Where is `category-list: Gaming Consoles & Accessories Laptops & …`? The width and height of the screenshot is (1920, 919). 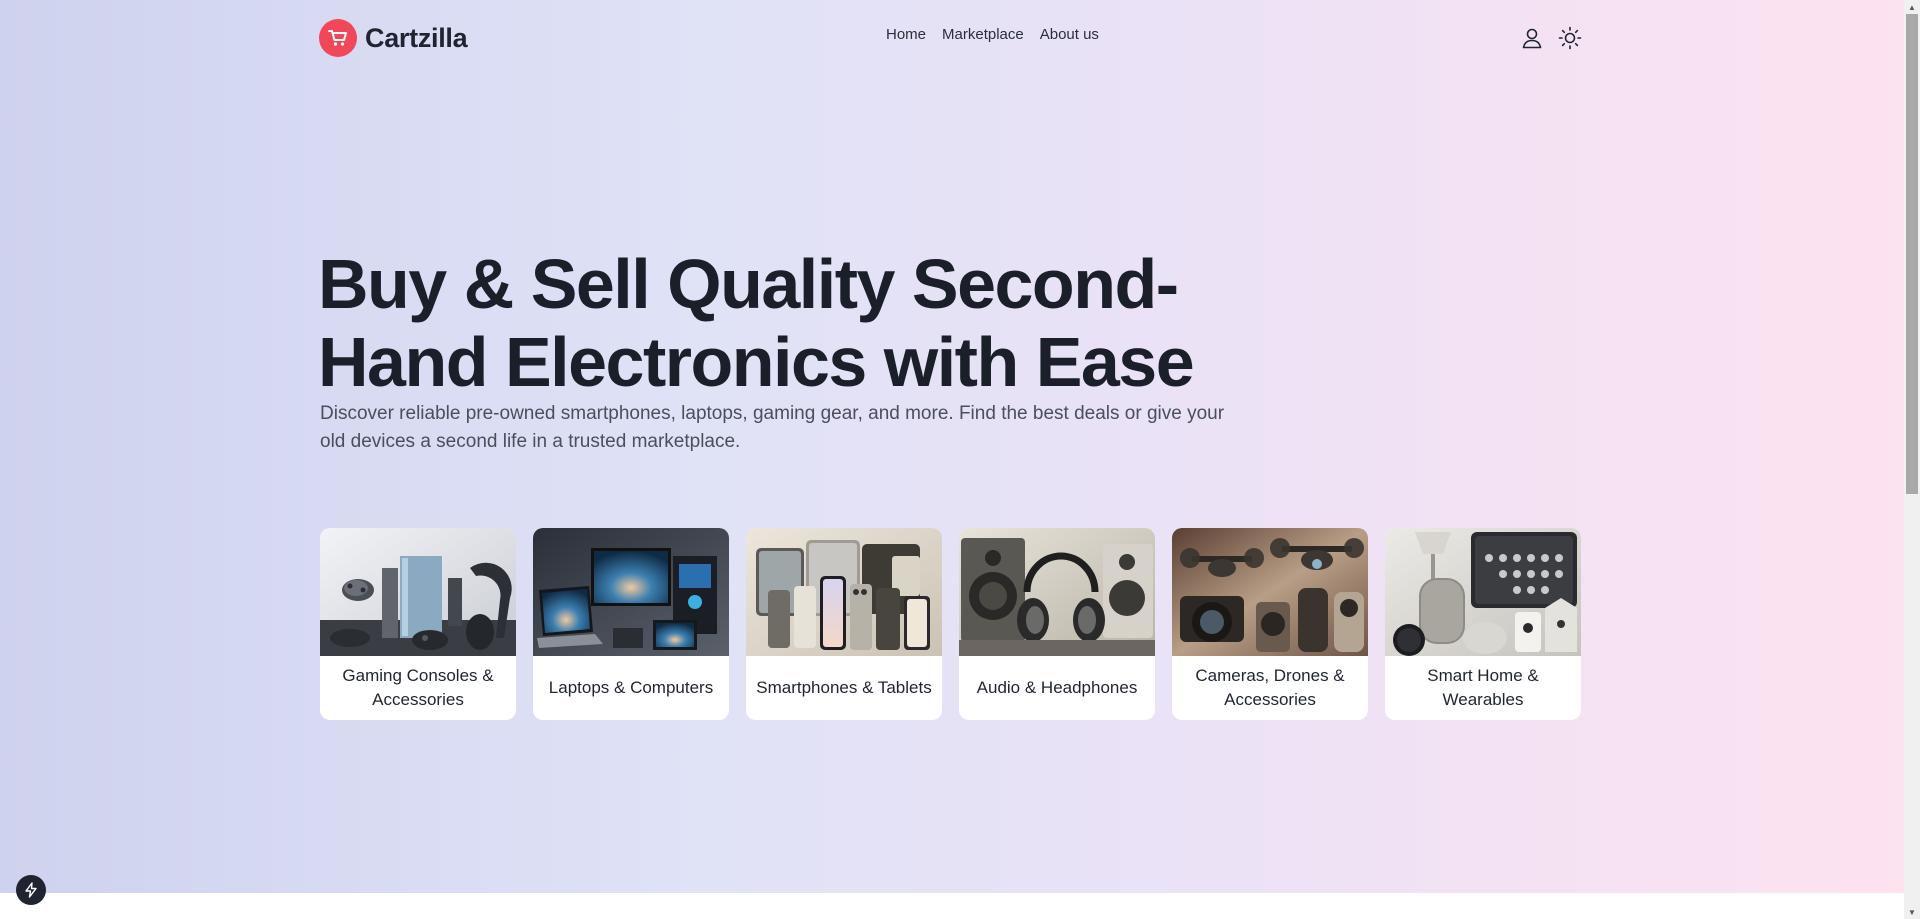 category-list: Gaming Consoles & Accessories Laptops & … is located at coordinates (950, 624).